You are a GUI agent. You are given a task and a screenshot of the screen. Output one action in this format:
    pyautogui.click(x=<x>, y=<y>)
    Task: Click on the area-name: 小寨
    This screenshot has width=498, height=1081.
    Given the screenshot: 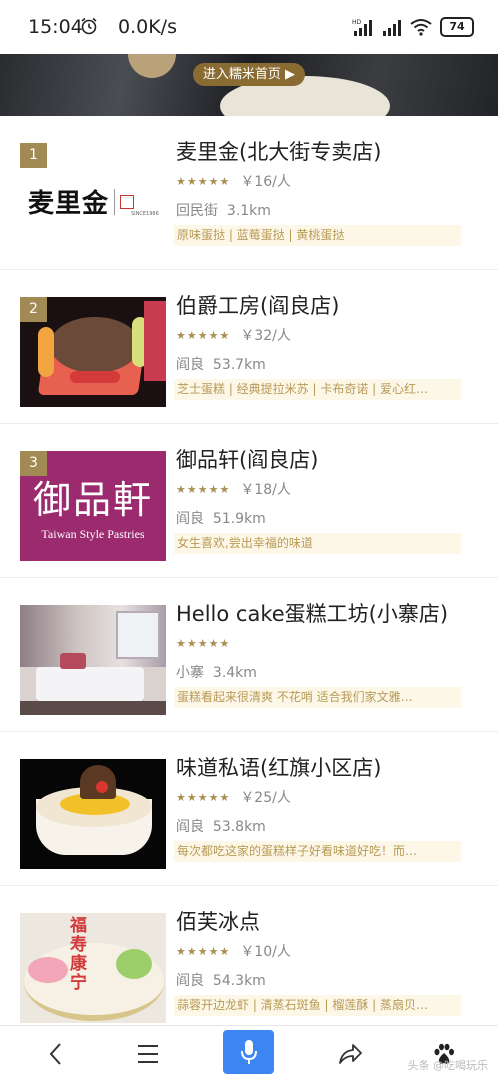 What is the action you would take?
    pyautogui.click(x=190, y=673)
    